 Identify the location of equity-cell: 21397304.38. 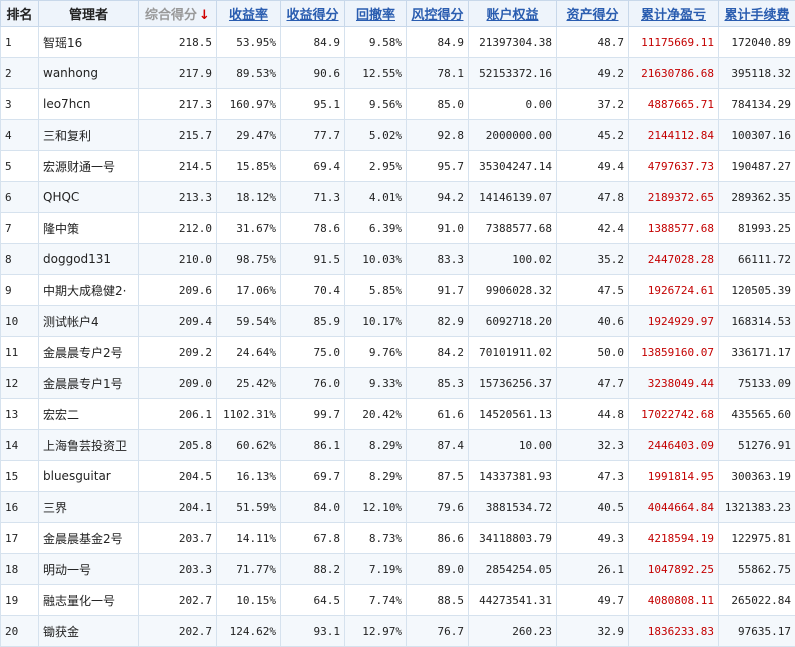
(513, 42).